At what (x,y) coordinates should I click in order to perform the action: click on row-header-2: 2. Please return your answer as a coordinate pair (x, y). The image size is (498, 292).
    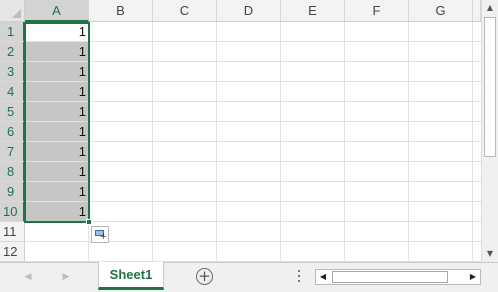
    Looking at the image, I should click on (12, 52).